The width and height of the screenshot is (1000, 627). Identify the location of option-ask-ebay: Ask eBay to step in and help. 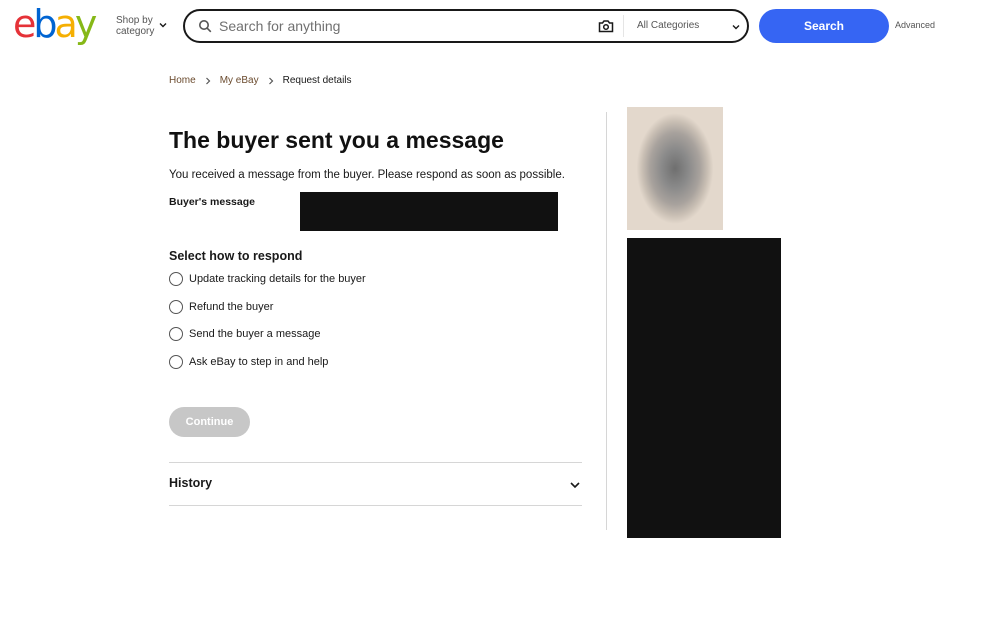
(248, 362).